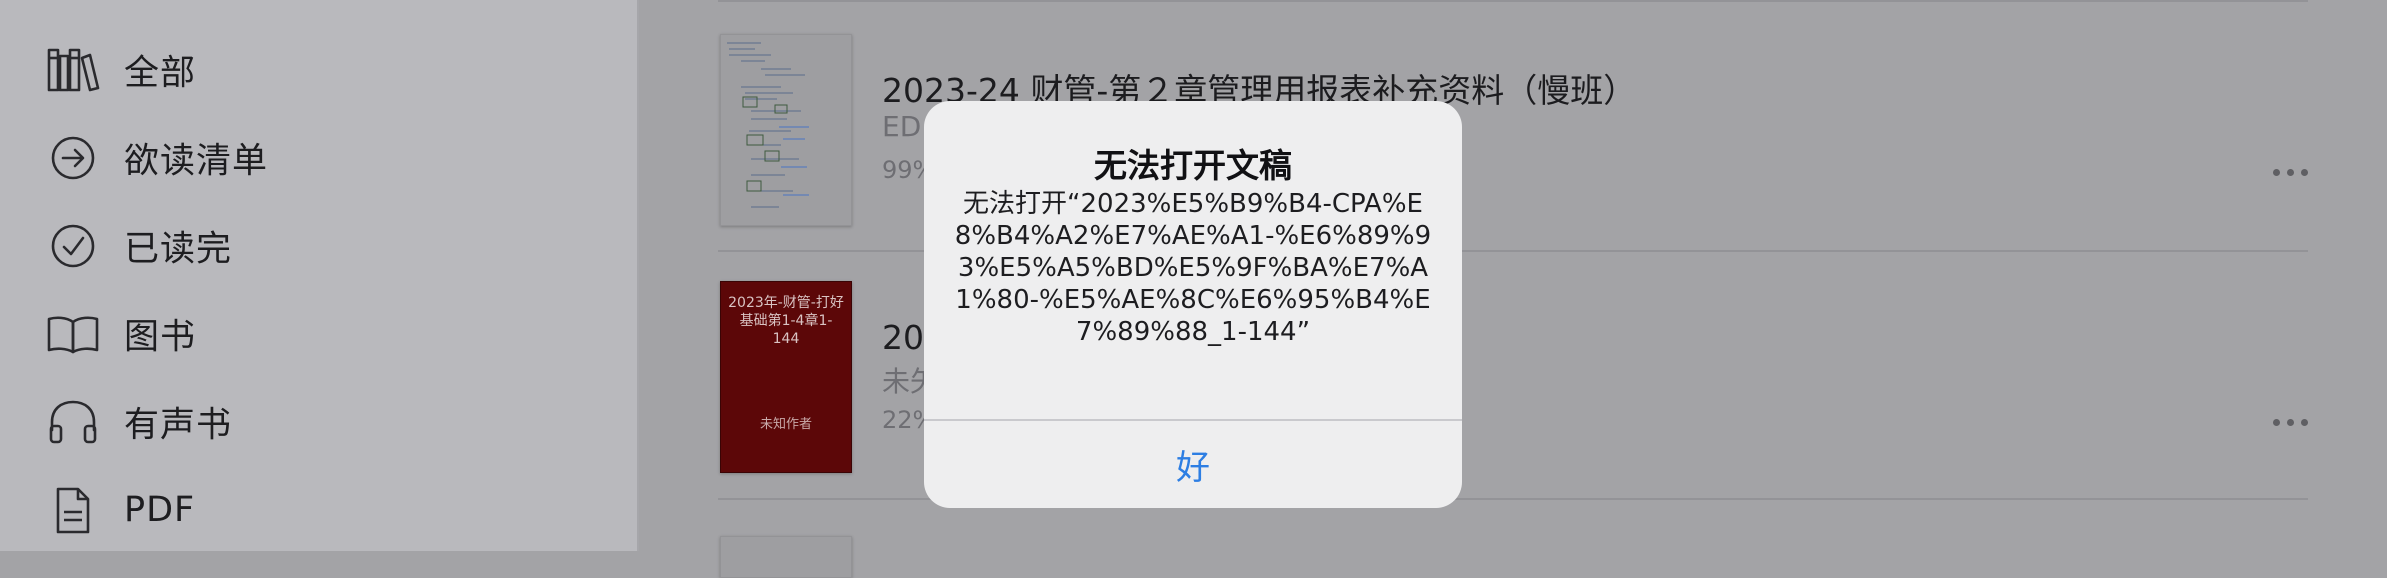 The width and height of the screenshot is (2387, 578). What do you see at coordinates (73, 246) in the screenshot?
I see `checkmark-circle-icon` at bounding box center [73, 246].